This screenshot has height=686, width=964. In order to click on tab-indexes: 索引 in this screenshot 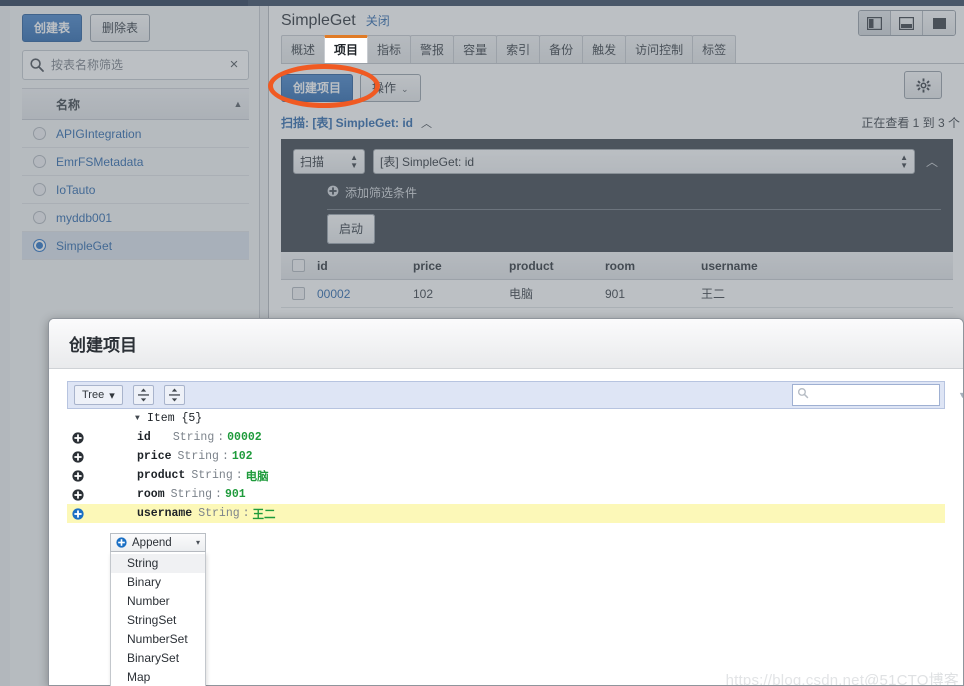, I will do `click(518, 49)`.